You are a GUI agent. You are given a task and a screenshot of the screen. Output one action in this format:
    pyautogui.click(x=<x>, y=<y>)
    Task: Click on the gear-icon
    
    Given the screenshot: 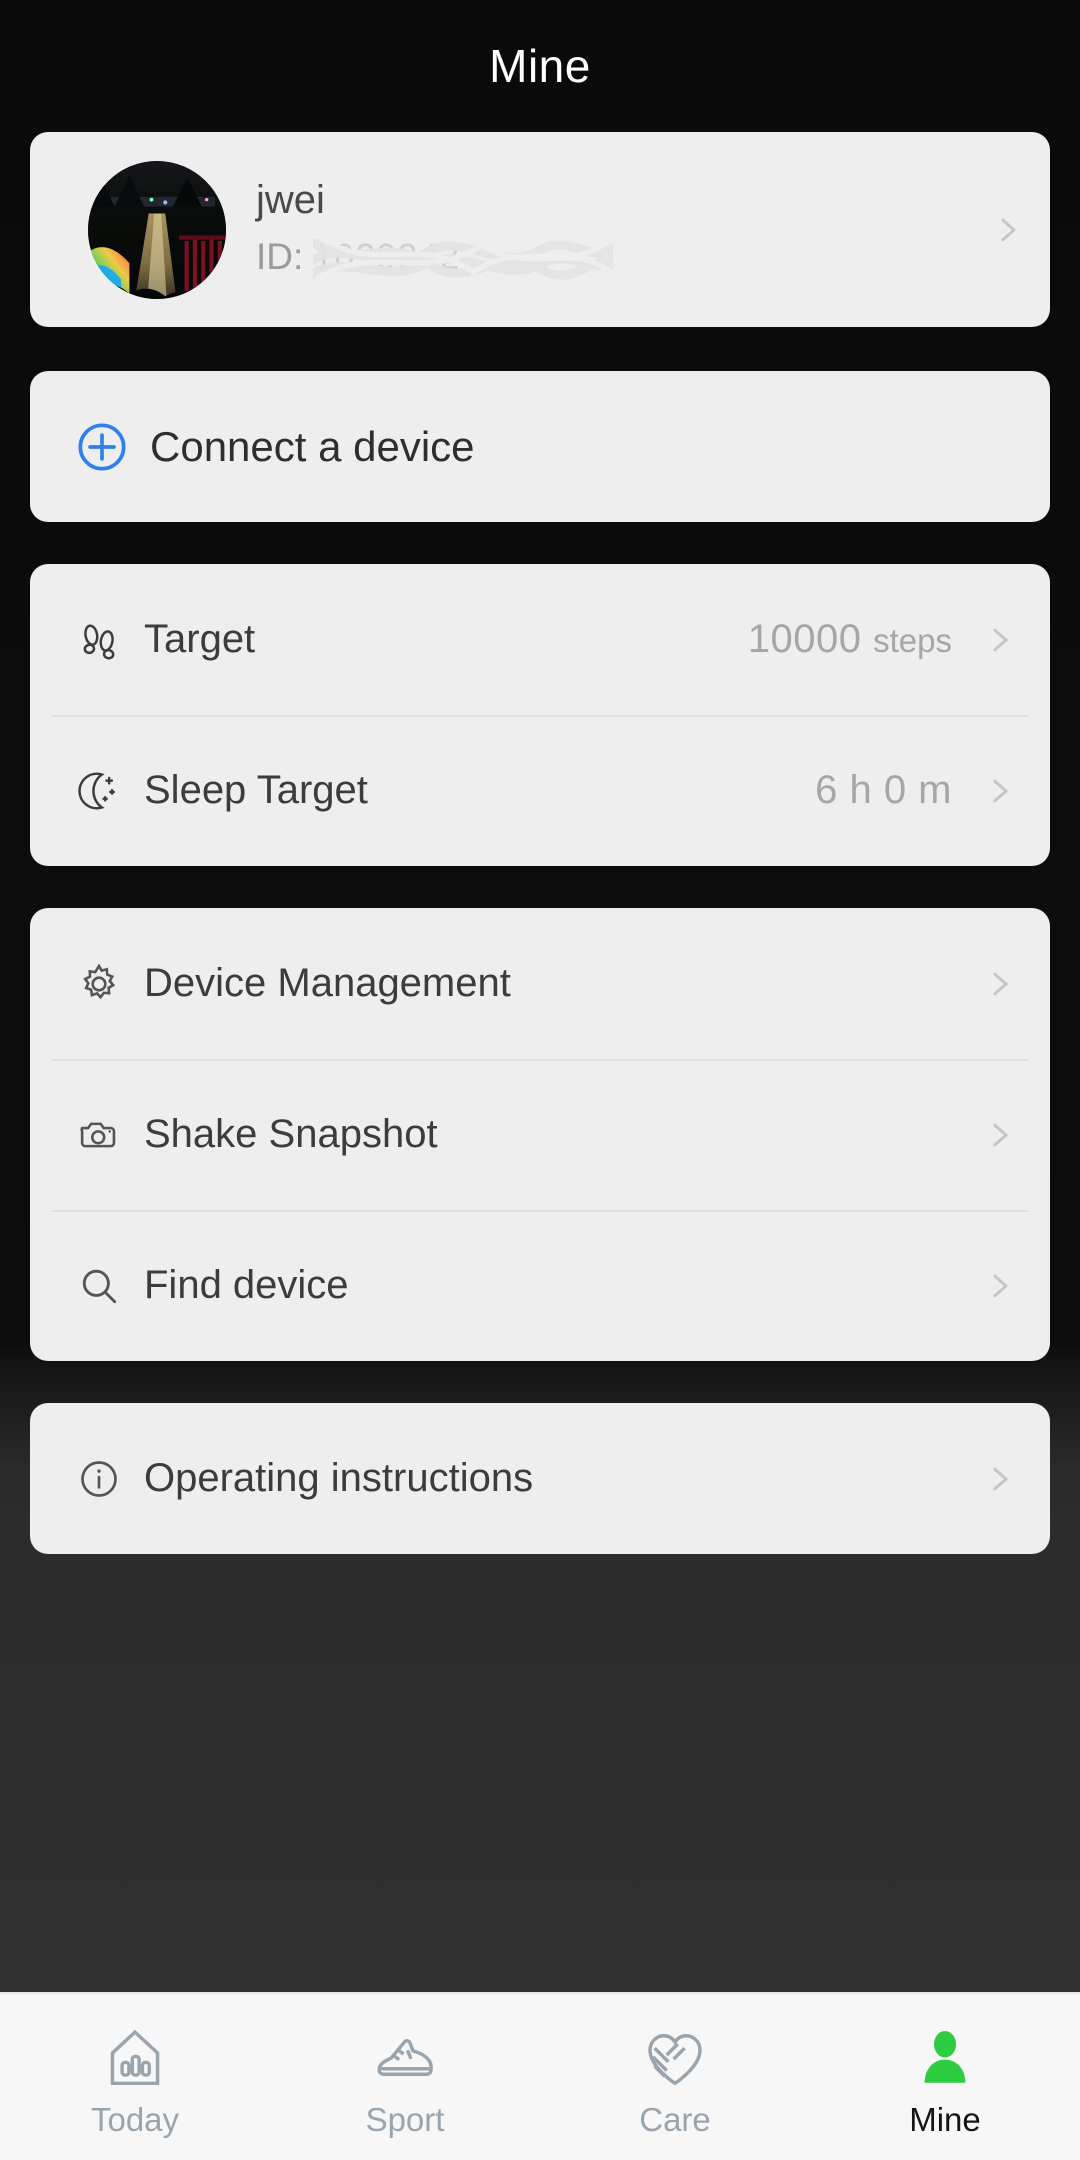 What is the action you would take?
    pyautogui.click(x=99, y=984)
    